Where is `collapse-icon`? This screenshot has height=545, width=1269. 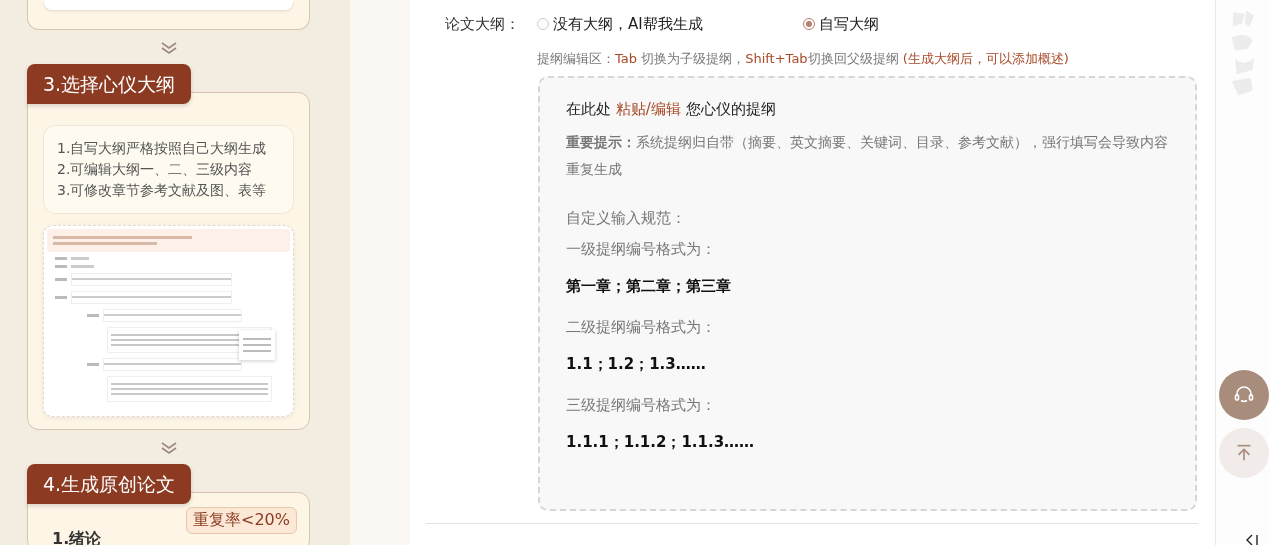
collapse-icon is located at coordinates (1252, 539).